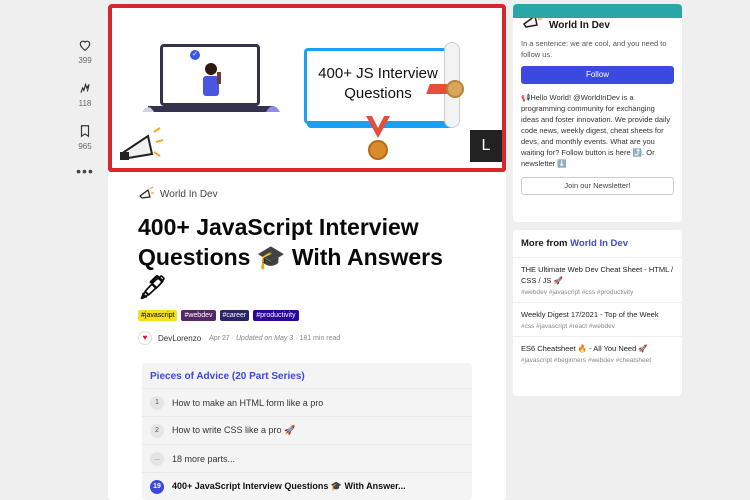 This screenshot has width=750, height=500. I want to click on org-card-header: World In Dev, so click(597, 25).